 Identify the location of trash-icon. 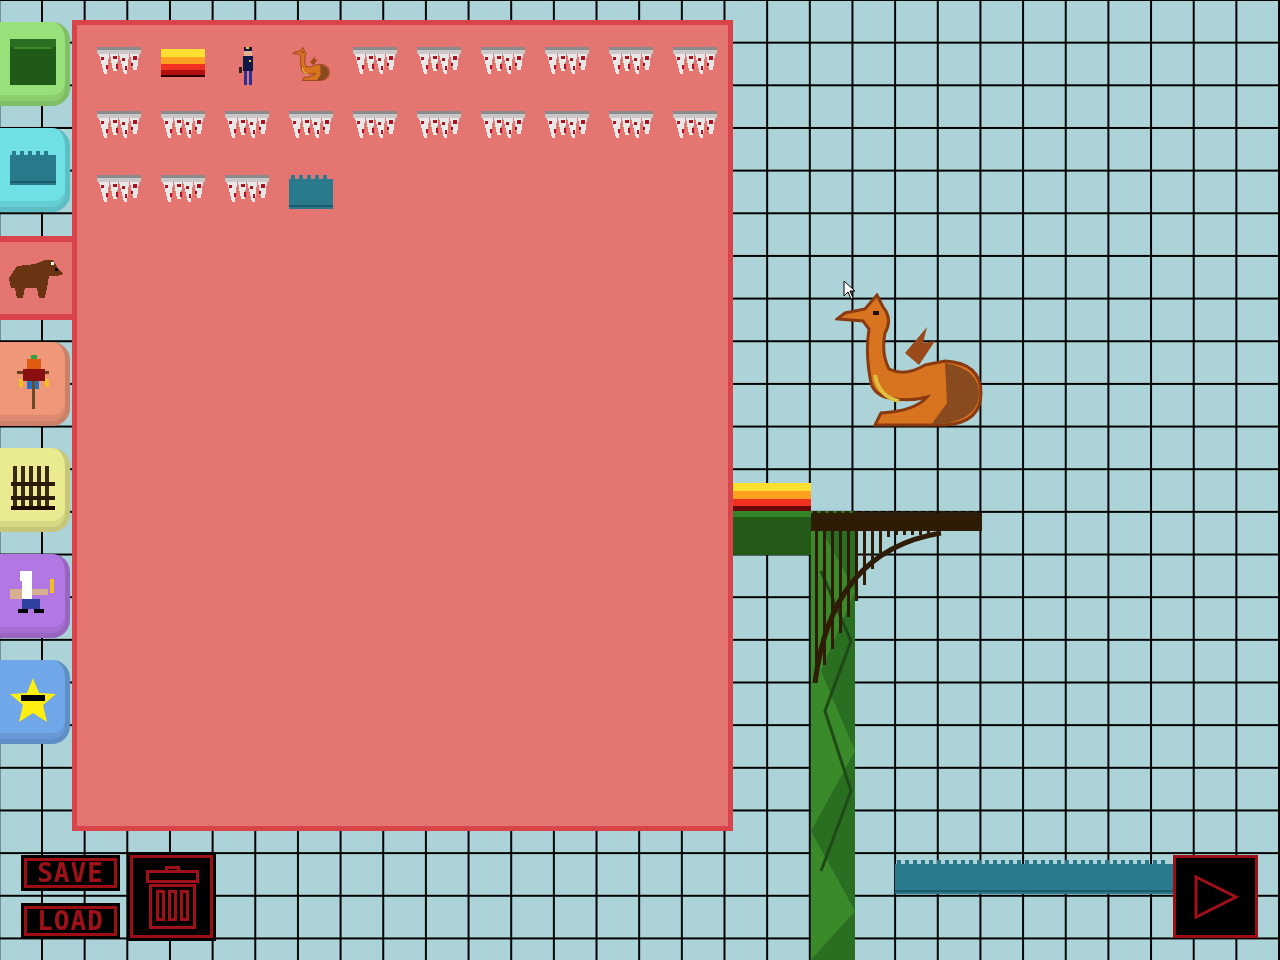
(171, 896).